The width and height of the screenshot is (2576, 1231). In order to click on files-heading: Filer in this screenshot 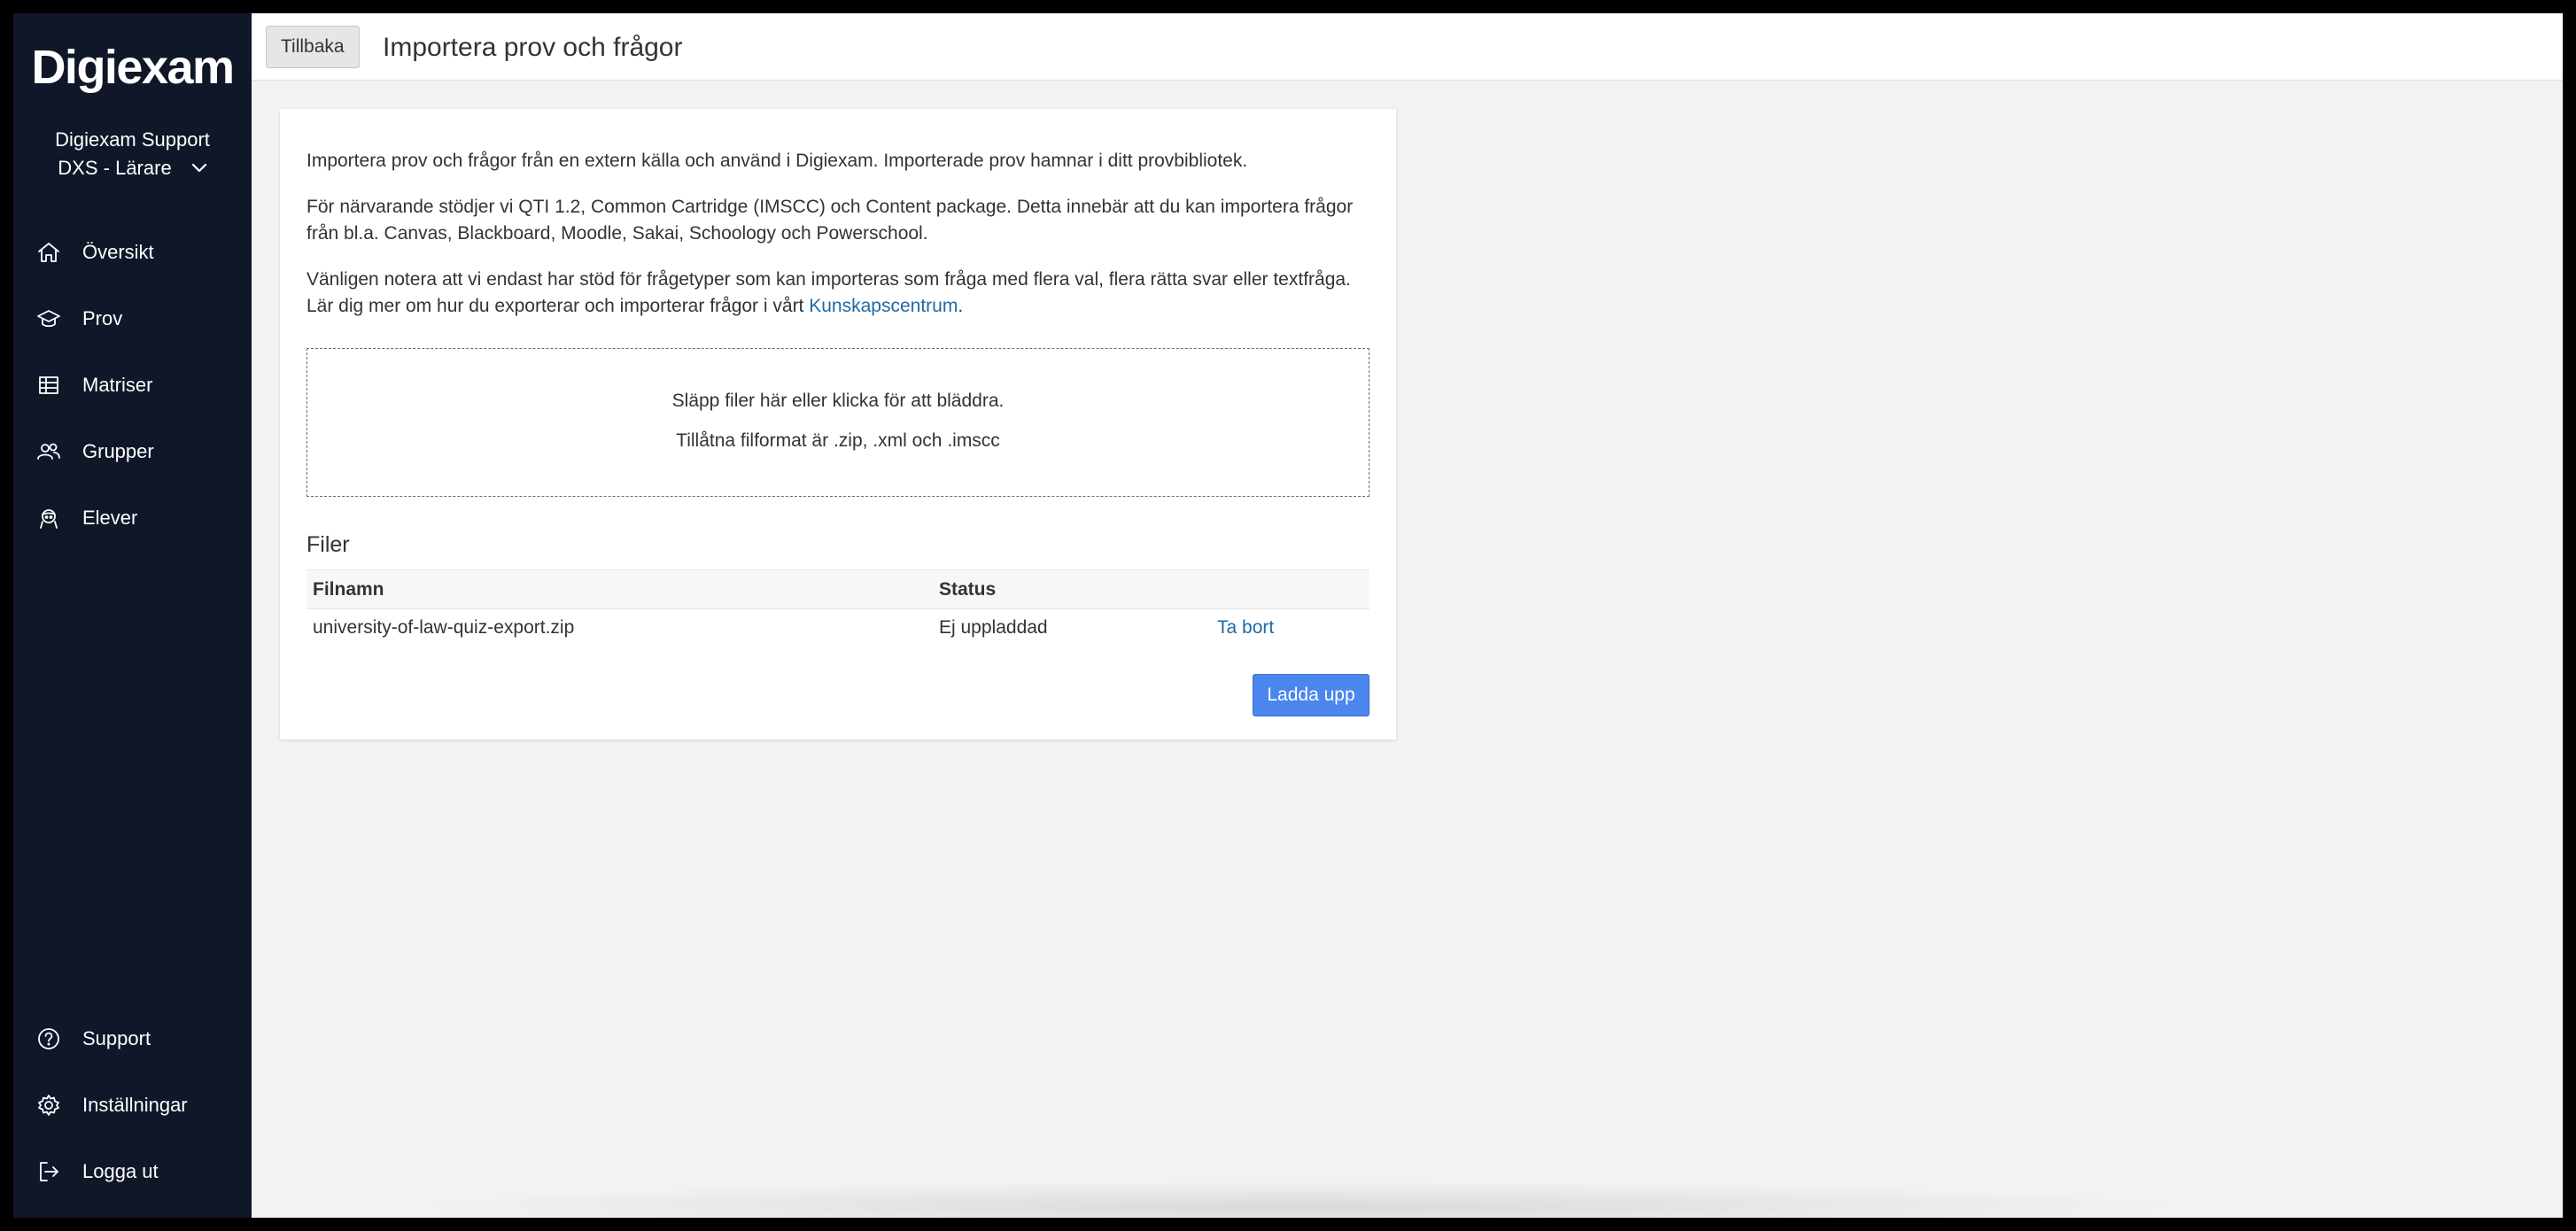, I will do `click(328, 544)`.